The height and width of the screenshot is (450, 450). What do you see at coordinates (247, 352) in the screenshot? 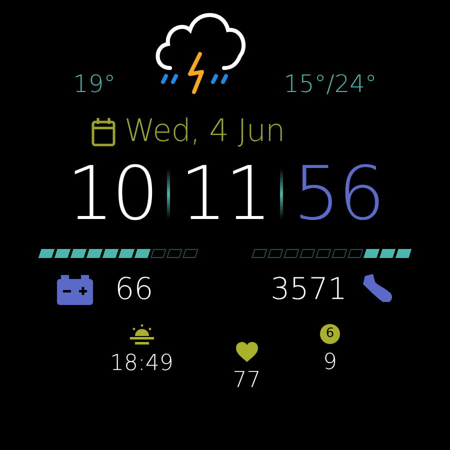
I see `heart-icon` at bounding box center [247, 352].